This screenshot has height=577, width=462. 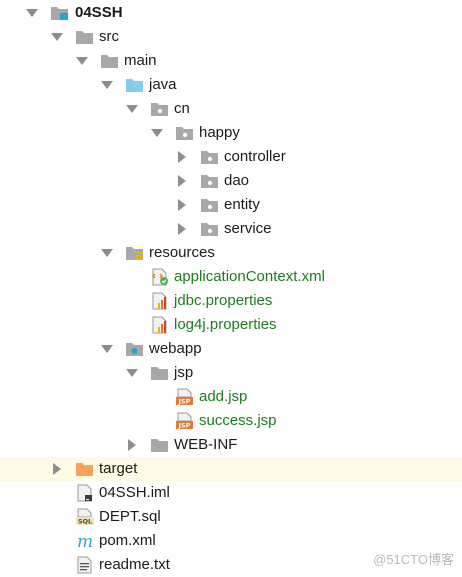 I want to click on tree-node-cn: cn, so click(x=231, y=109).